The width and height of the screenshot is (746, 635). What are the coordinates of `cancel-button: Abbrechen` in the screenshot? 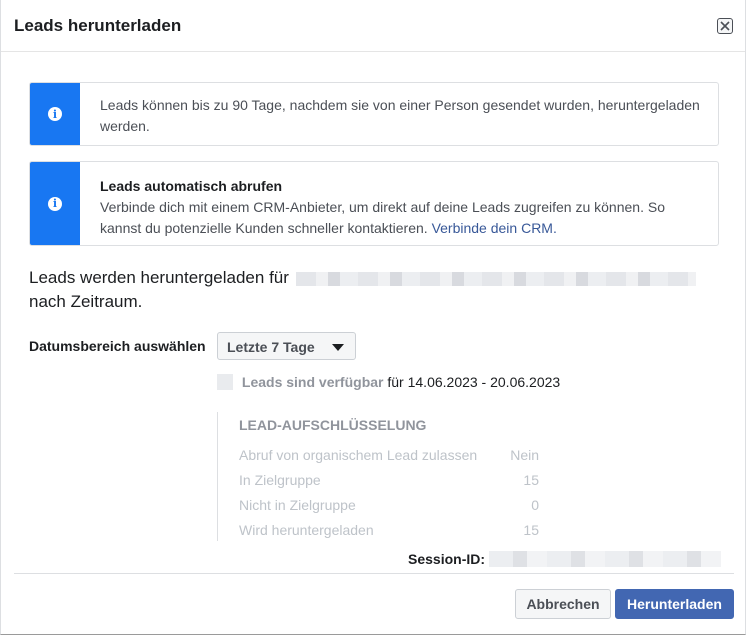 It's located at (563, 604).